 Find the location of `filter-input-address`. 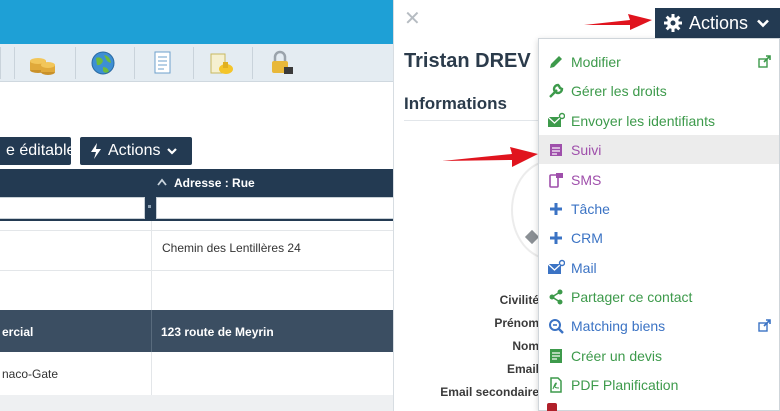

filter-input-address is located at coordinates (275, 208).